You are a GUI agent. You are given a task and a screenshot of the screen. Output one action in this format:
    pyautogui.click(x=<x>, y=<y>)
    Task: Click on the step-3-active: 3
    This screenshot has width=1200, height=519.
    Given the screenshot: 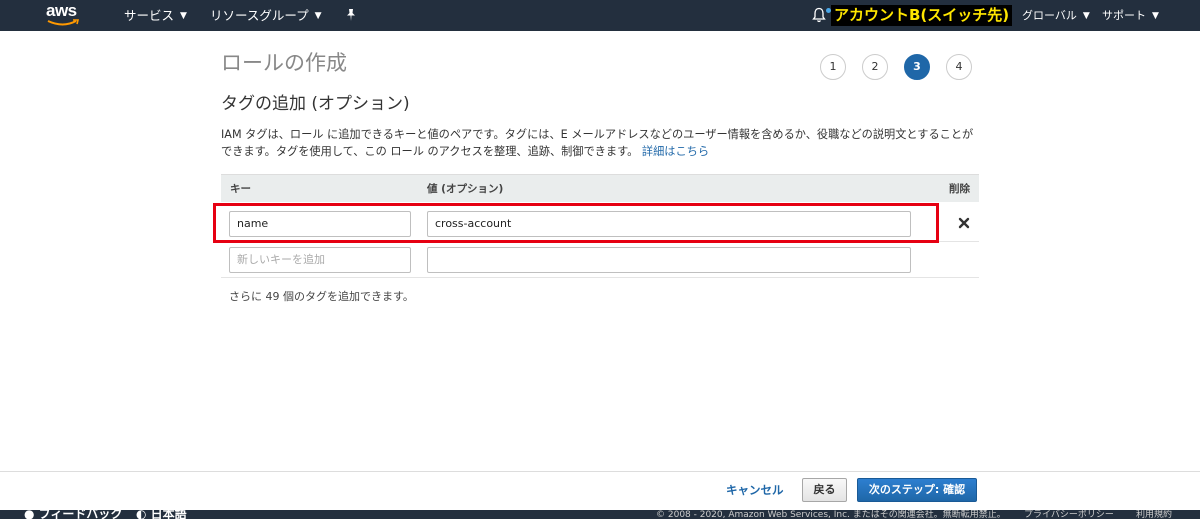 What is the action you would take?
    pyautogui.click(x=917, y=67)
    